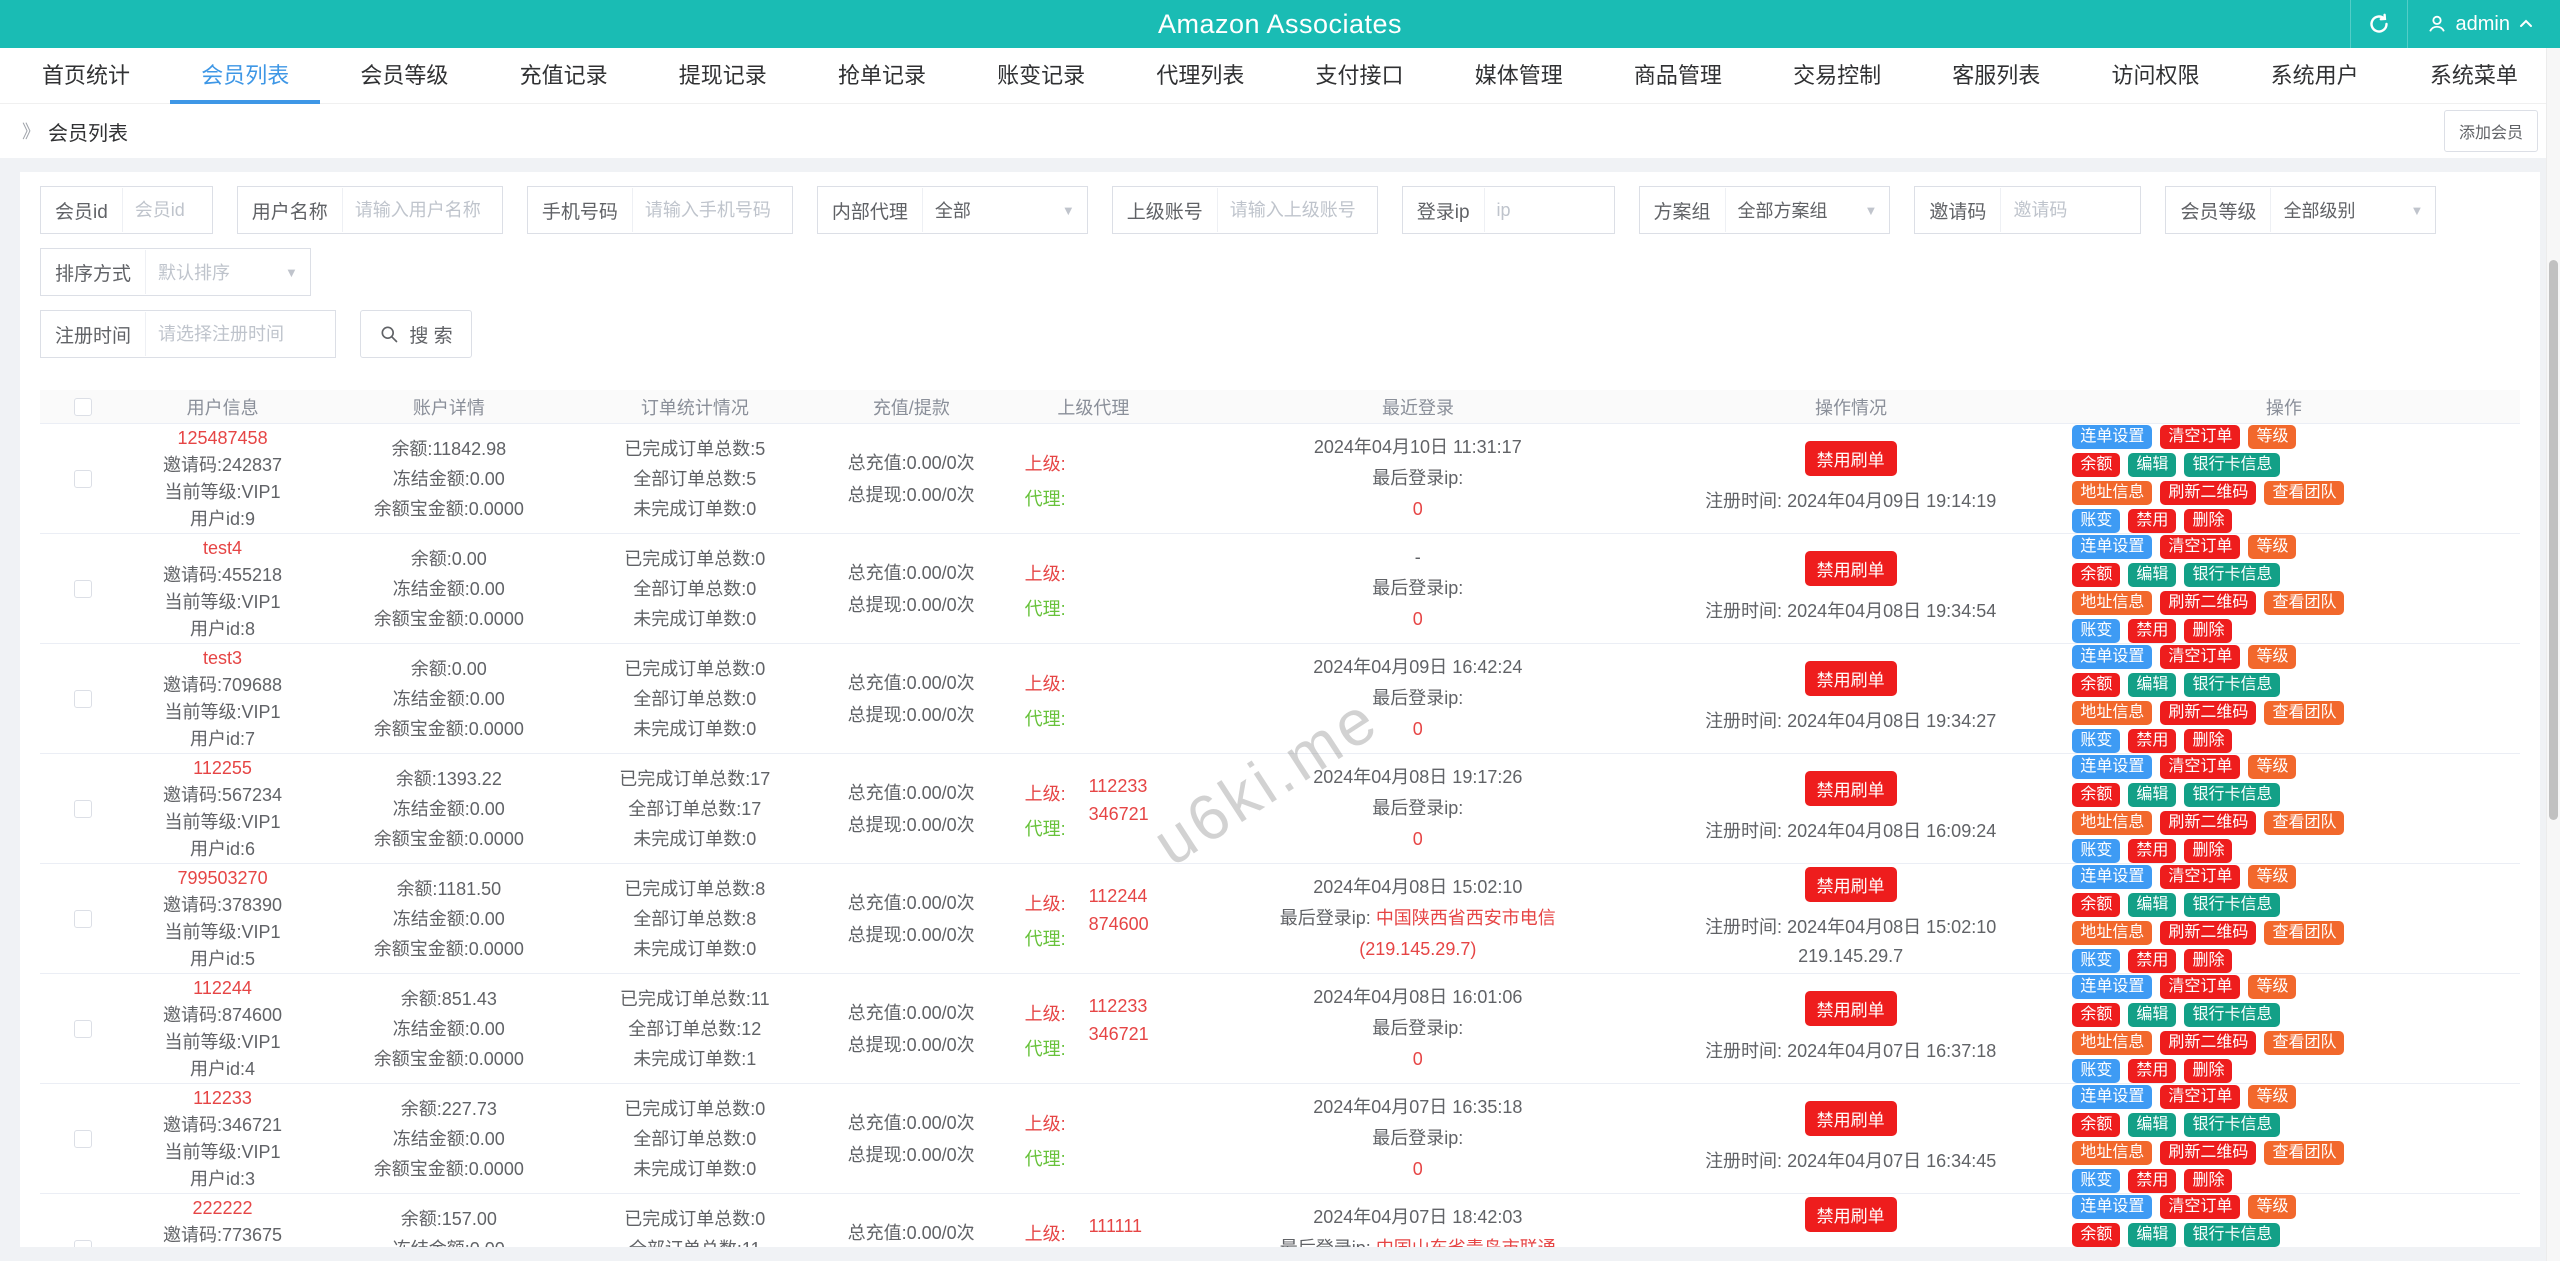 Image resolution: width=2560 pixels, height=1261 pixels. Describe the element at coordinates (222, 438) in the screenshot. I see `username-link: 125487458` at that location.